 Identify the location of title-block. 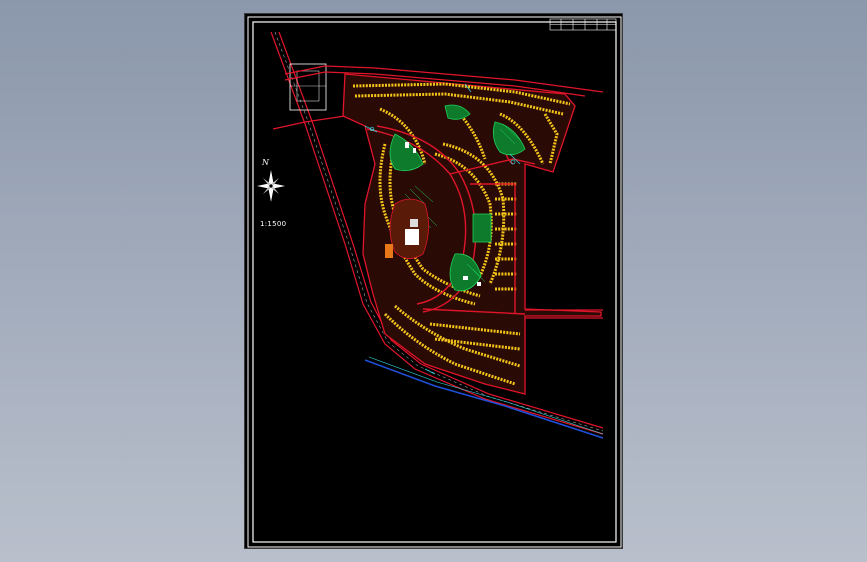
(583, 24).